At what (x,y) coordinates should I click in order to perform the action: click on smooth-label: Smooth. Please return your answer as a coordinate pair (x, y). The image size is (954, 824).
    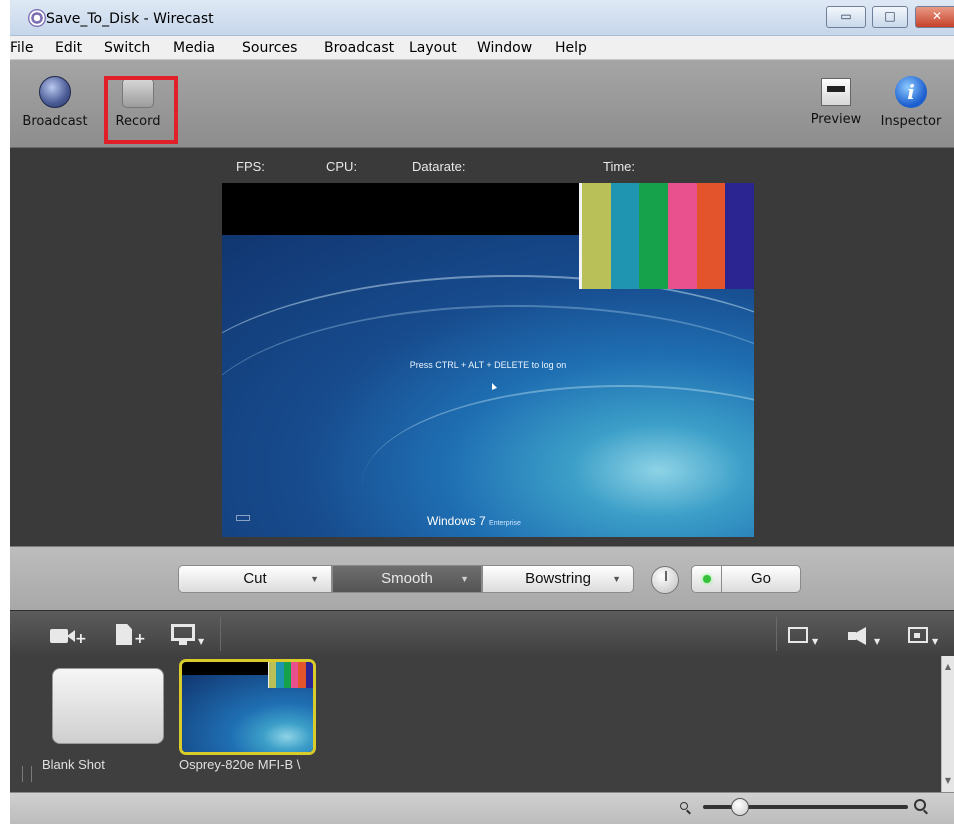
    Looking at the image, I should click on (407, 578).